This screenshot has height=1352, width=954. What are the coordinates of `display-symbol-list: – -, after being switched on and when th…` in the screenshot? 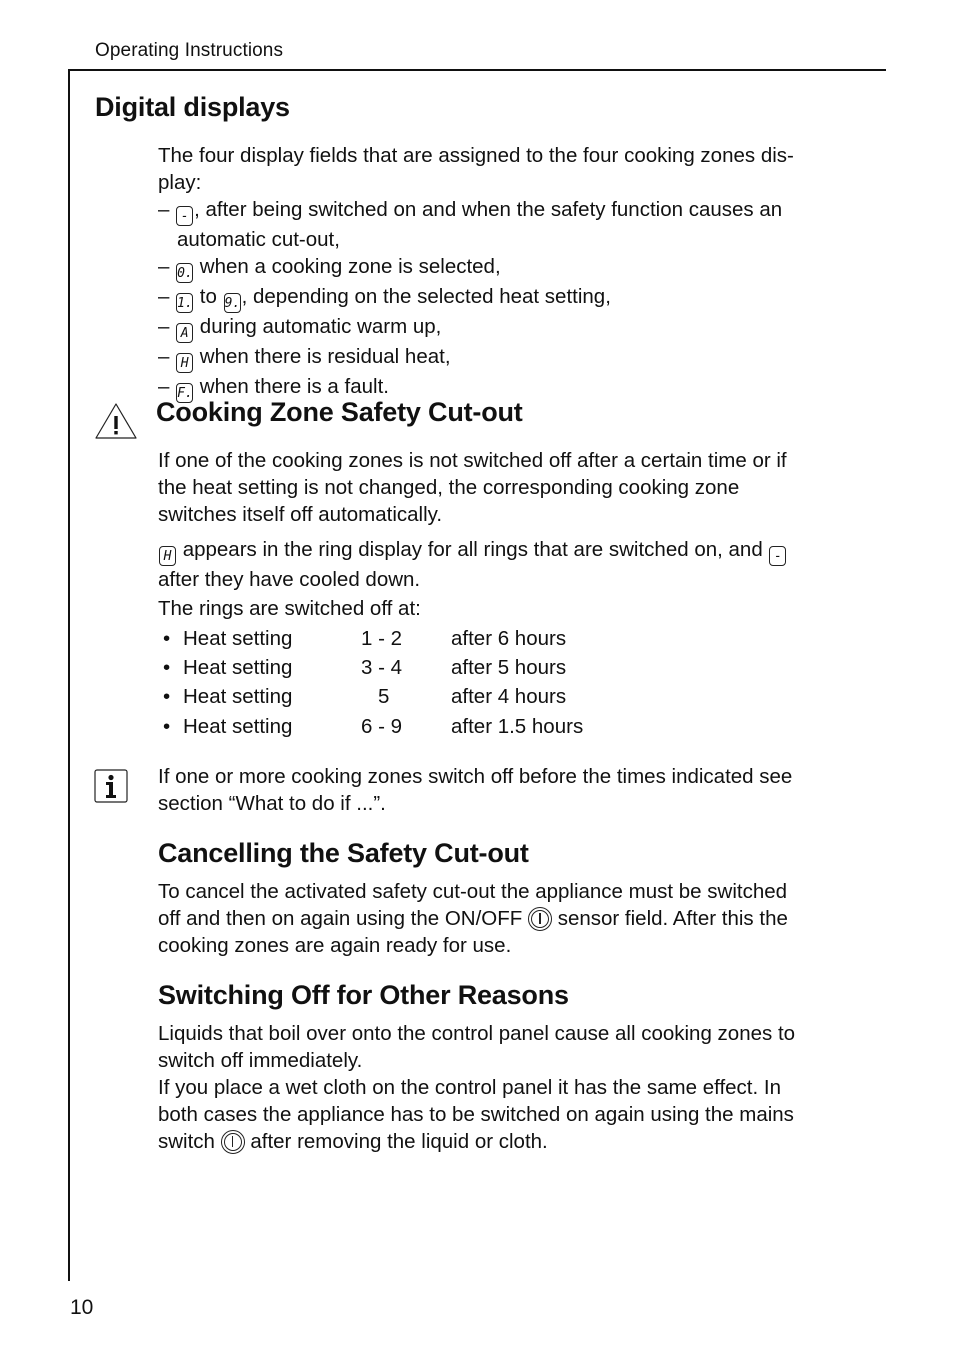 It's located at (470, 299).